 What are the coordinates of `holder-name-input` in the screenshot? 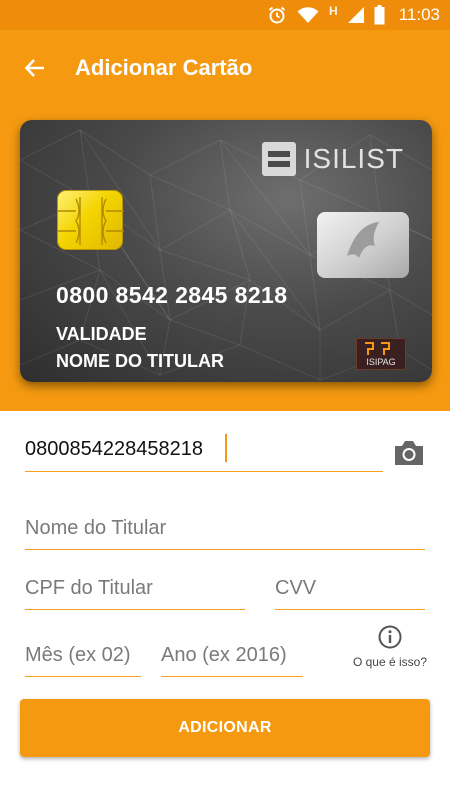 It's located at (225, 528).